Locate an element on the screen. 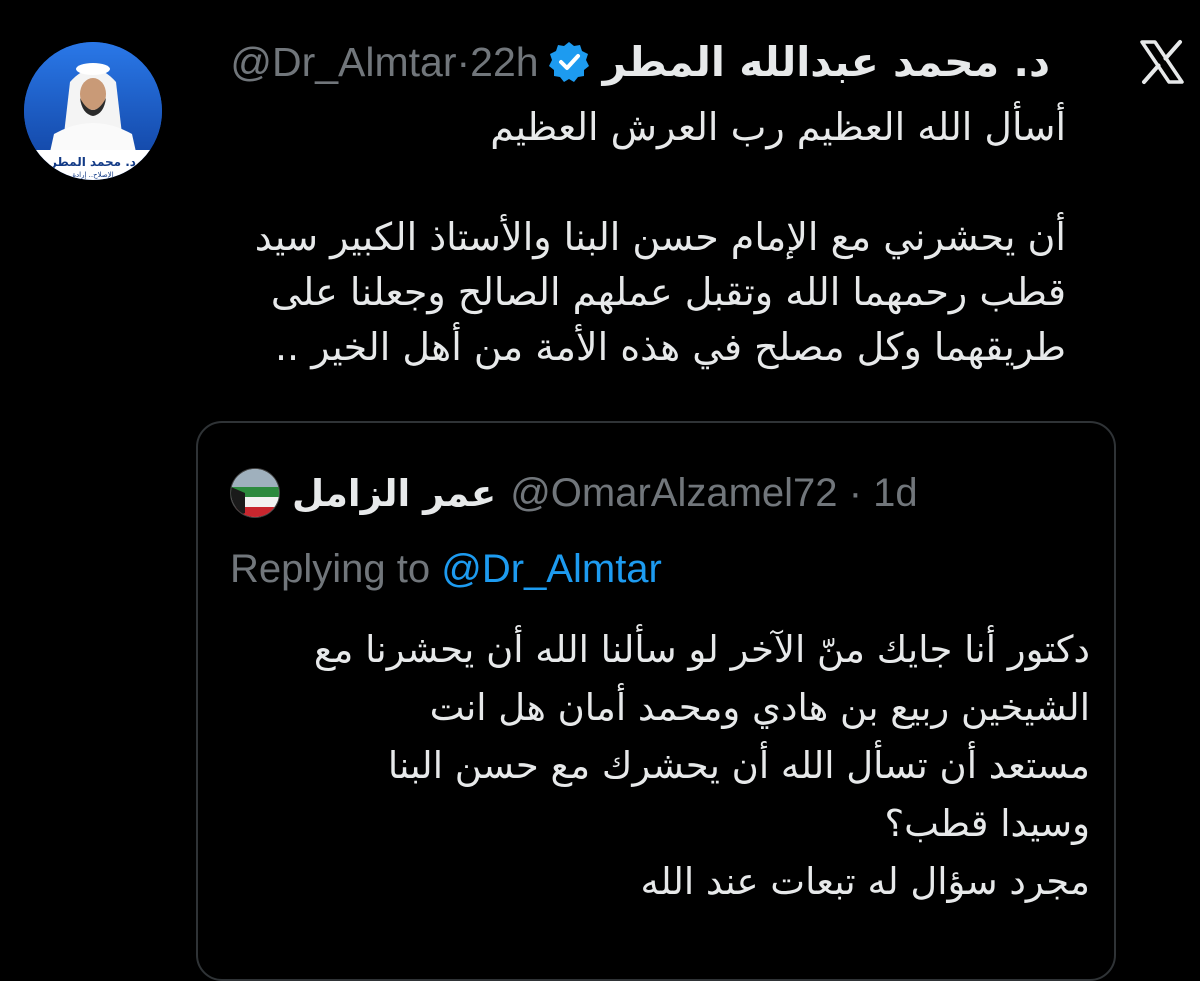 The height and width of the screenshot is (981, 1200). replying-to-line: Replying to @Dr_Almtar is located at coordinates (446, 569).